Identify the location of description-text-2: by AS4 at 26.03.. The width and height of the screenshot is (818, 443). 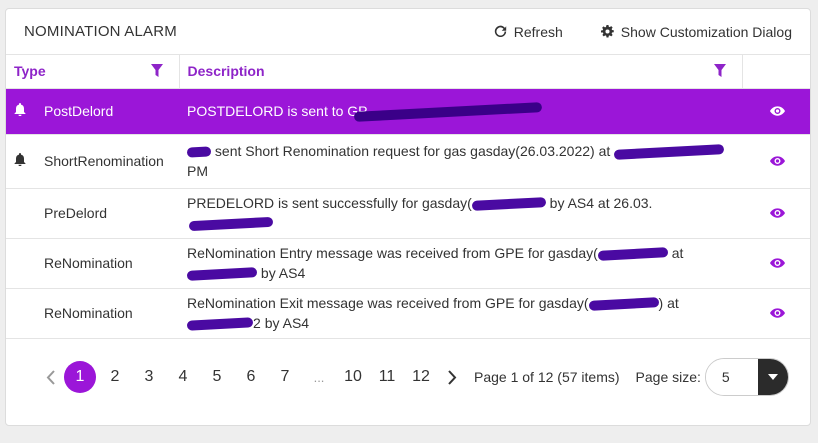
(601, 203).